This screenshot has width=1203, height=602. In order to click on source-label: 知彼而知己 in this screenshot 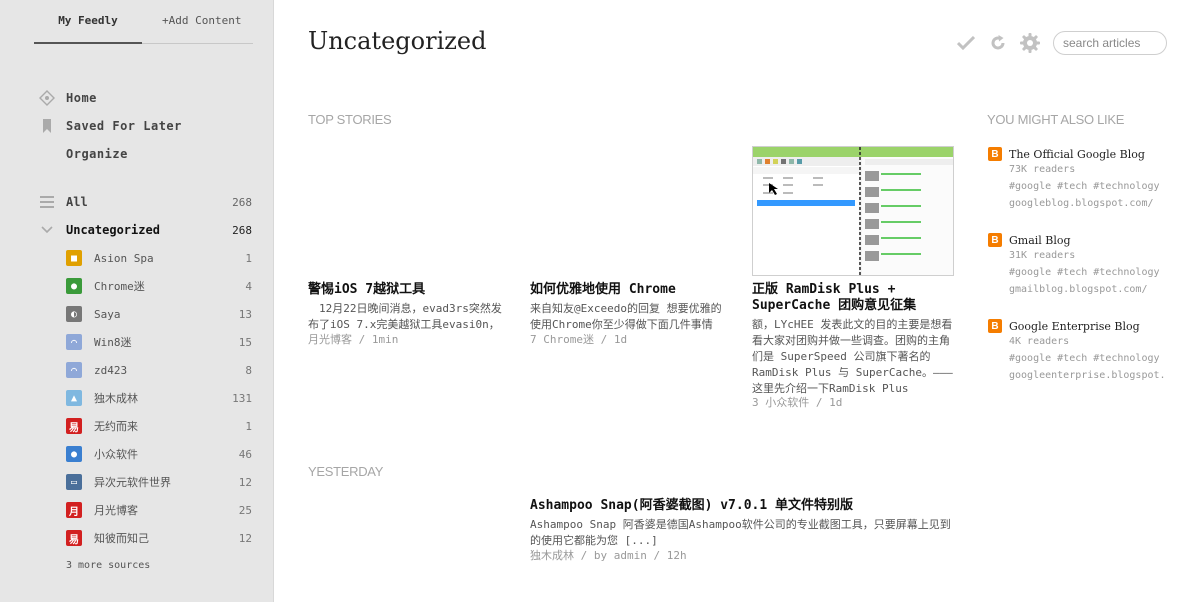, I will do `click(121, 538)`.